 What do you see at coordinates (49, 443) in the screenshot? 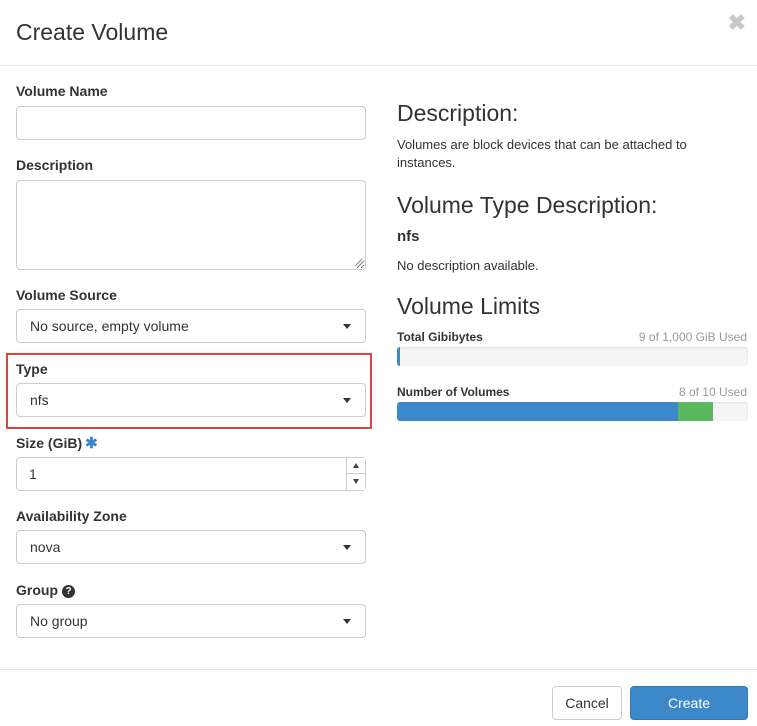
I see `size-label-text: Size (GiB)` at bounding box center [49, 443].